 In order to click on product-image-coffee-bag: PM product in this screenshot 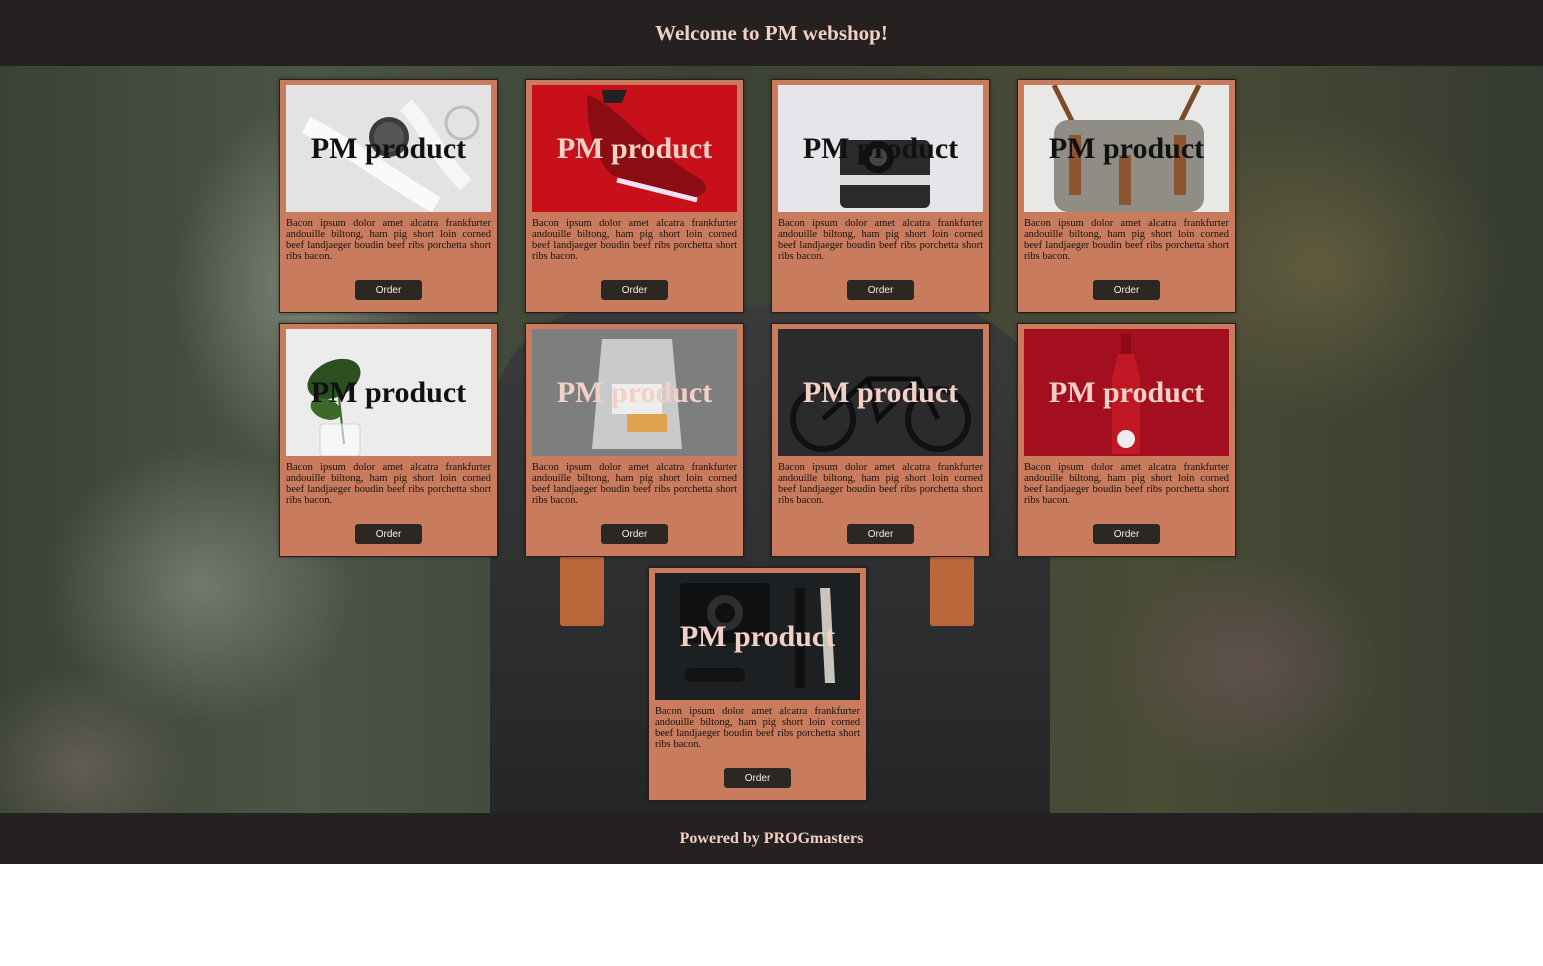, I will do `click(634, 392)`.